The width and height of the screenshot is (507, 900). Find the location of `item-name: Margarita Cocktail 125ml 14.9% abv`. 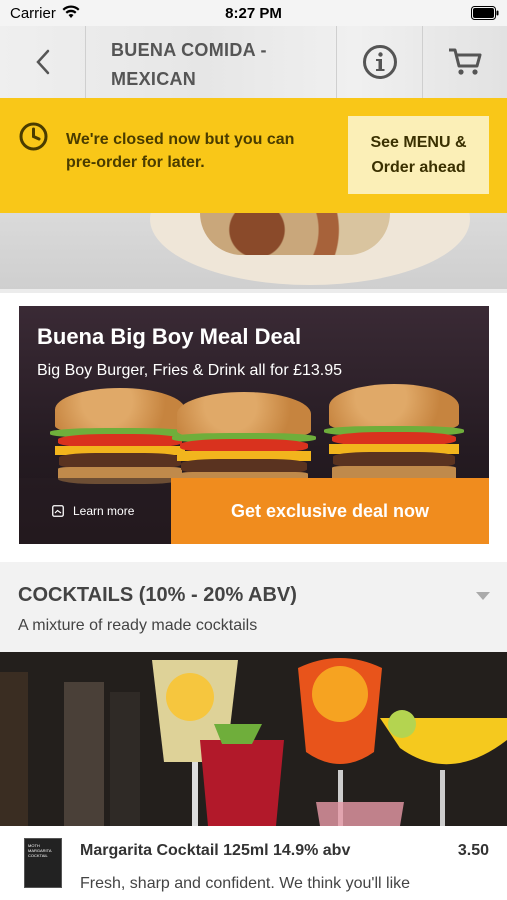

item-name: Margarita Cocktail 125ml 14.9% abv is located at coordinates (215, 850).